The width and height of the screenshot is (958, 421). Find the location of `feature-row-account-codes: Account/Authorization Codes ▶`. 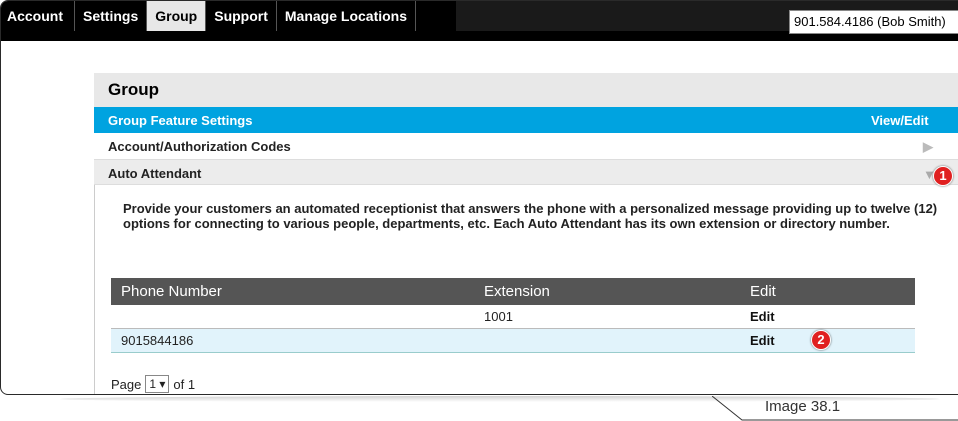

feature-row-account-codes: Account/Authorization Codes ▶ is located at coordinates (526, 146).